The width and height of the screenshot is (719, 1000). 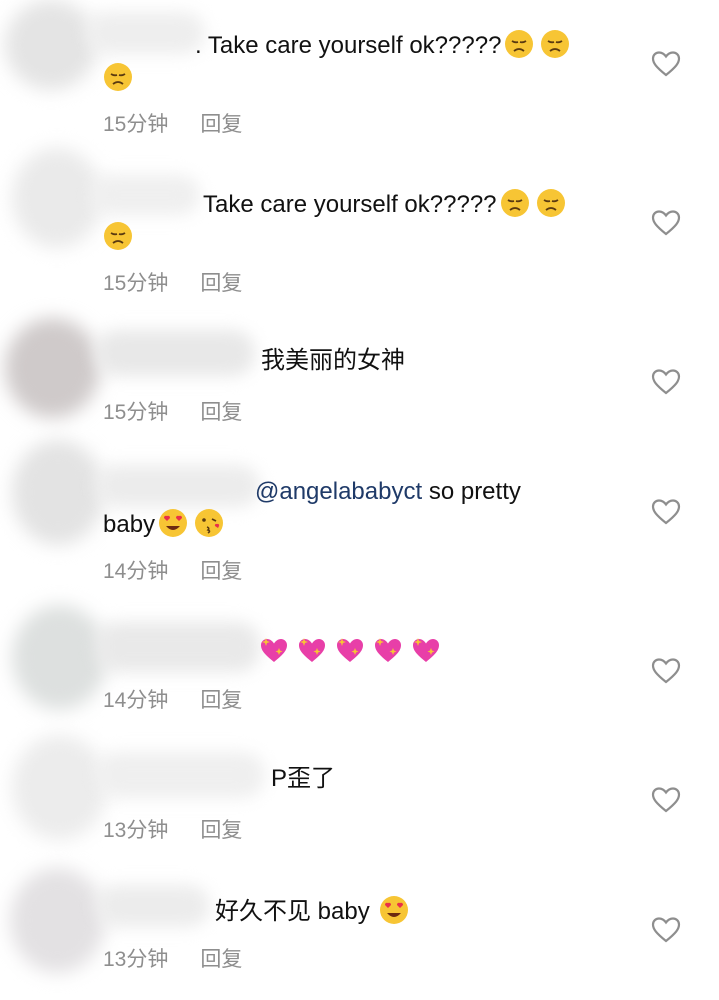 I want to click on comment-body: 我美丽的女神, so click(x=333, y=360).